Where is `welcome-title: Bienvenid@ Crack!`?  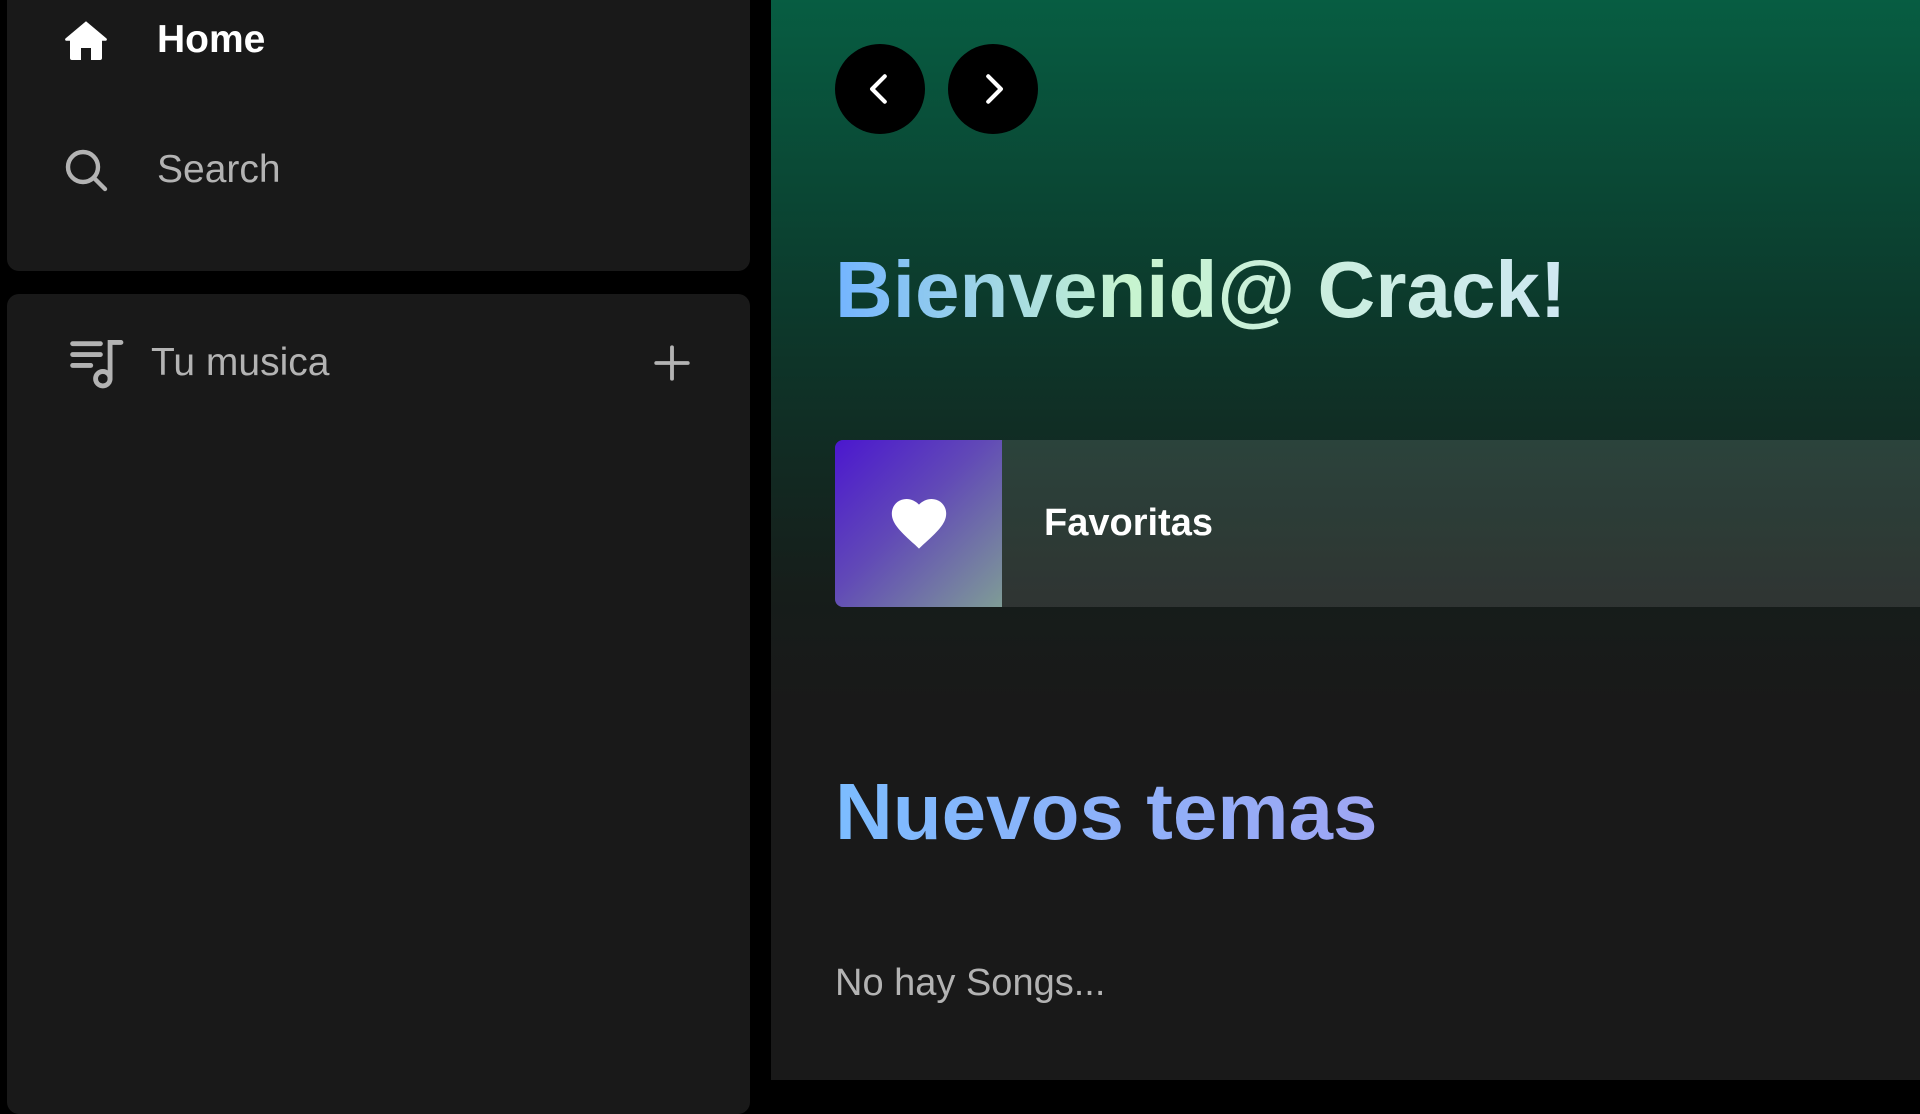
welcome-title: Bienvenid@ Crack! is located at coordinates (1201, 289).